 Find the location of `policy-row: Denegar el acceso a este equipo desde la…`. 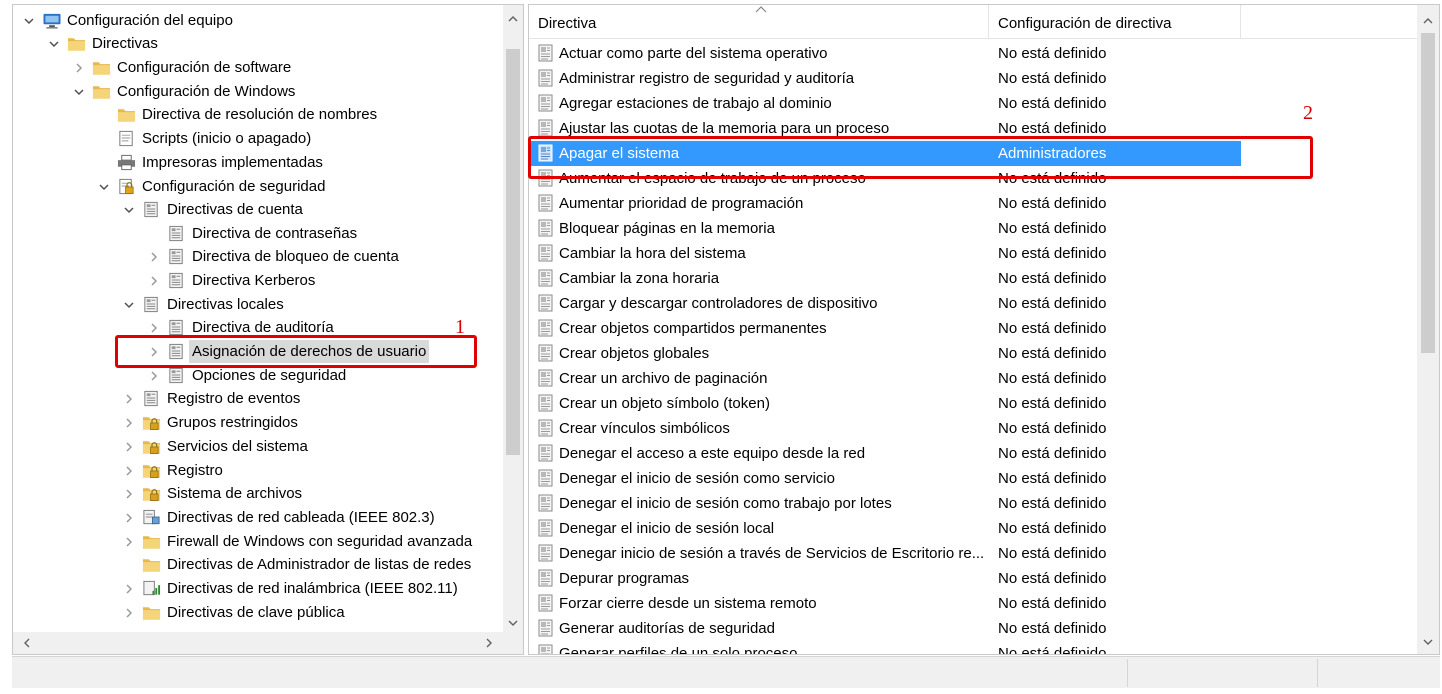

policy-row: Denegar el acceso a este equipo desde la… is located at coordinates (885, 453).